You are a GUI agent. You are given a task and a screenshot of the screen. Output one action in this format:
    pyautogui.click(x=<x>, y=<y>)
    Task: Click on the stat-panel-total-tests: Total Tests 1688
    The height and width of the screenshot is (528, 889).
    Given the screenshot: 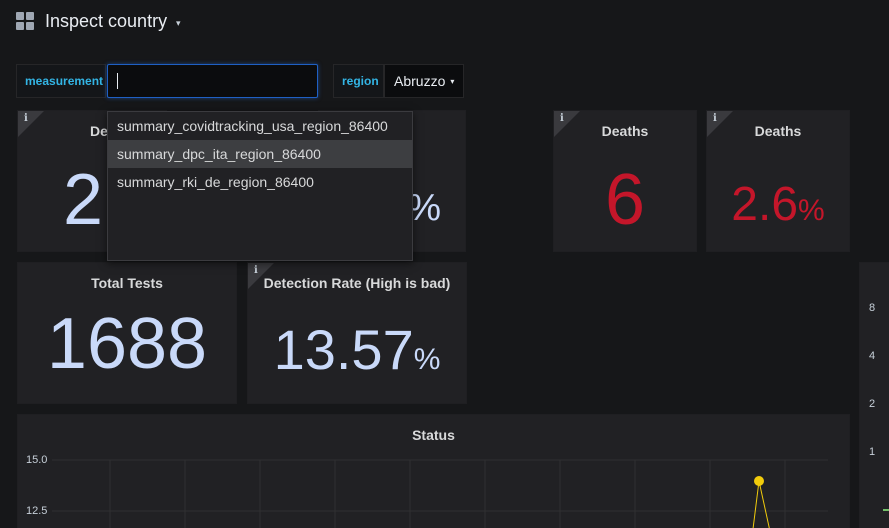 What is the action you would take?
    pyautogui.click(x=127, y=333)
    